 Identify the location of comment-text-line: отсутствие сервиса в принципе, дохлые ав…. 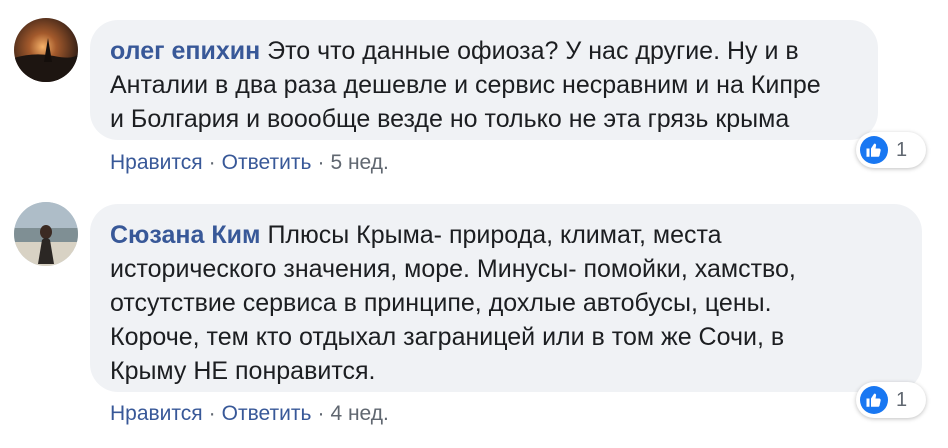
(441, 303).